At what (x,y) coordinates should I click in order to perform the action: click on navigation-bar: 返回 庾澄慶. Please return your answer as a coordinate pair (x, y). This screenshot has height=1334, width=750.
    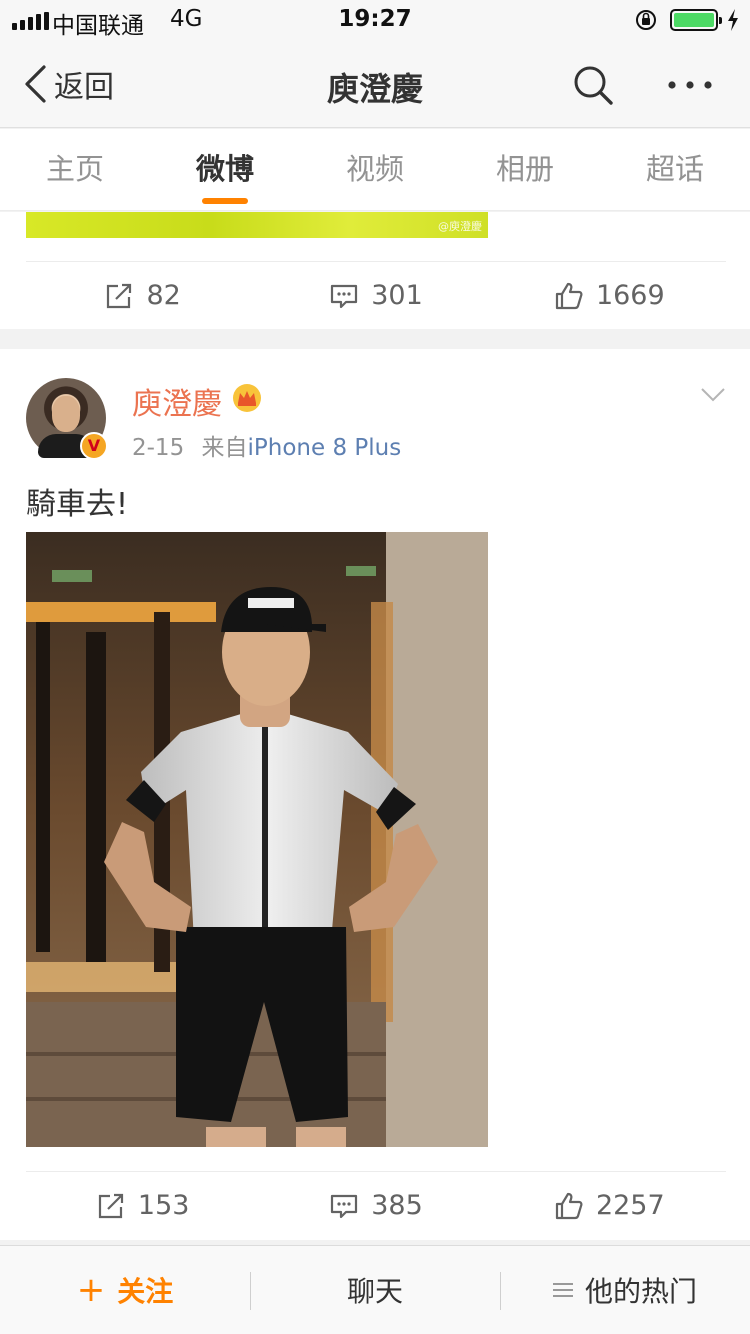
    Looking at the image, I should click on (375, 84).